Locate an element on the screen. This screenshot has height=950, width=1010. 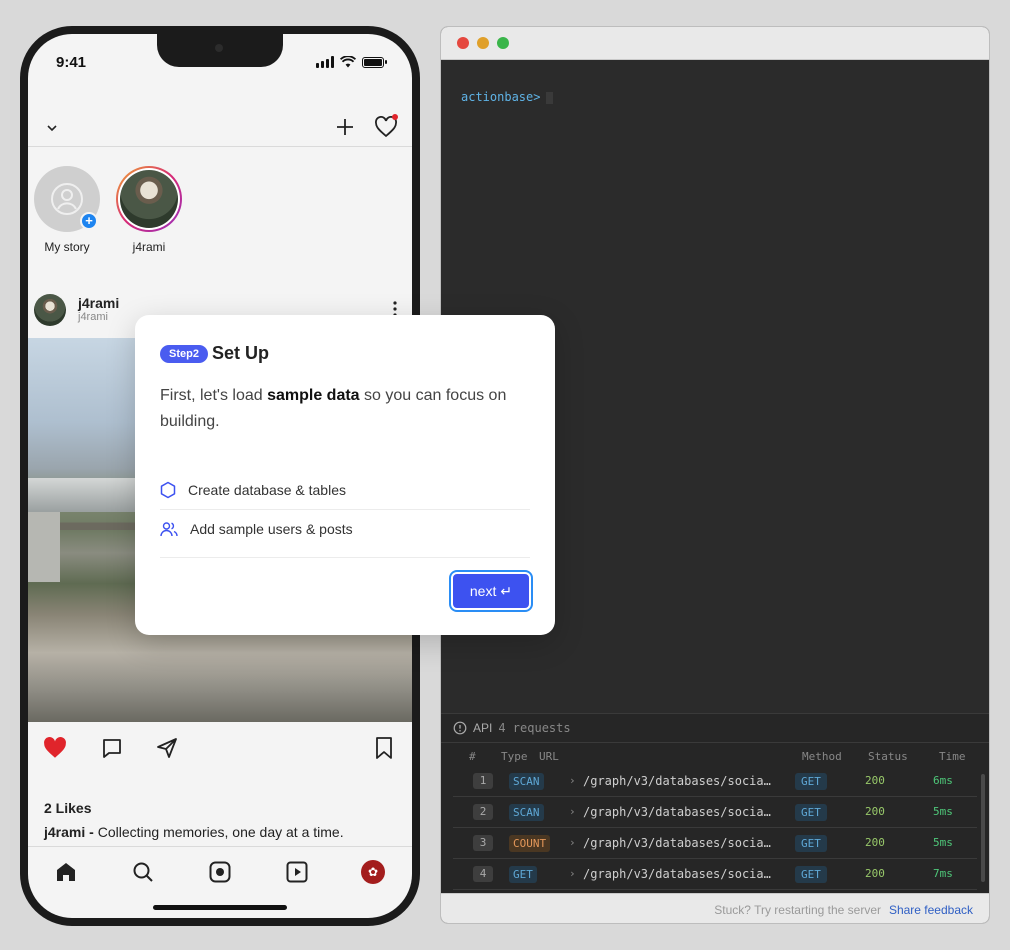
likes-count: 2 Likes is located at coordinates (68, 808).